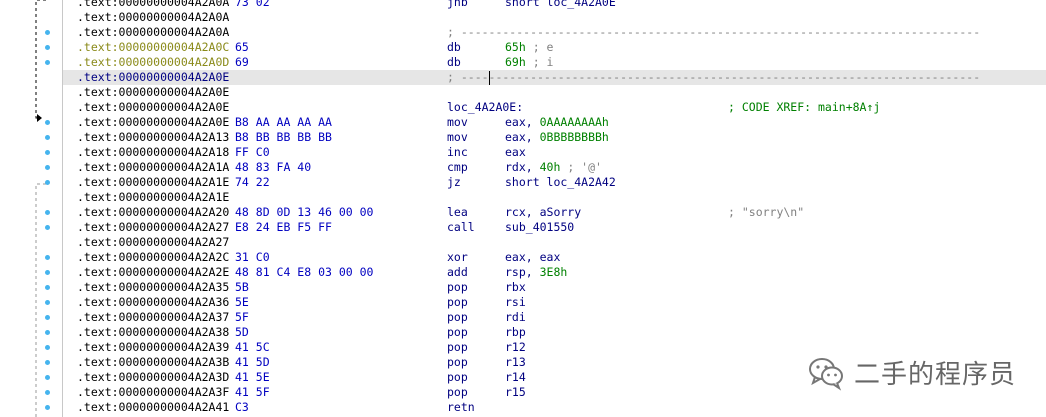 The height and width of the screenshot is (417, 1046). Describe the element at coordinates (554, 302) in the screenshot. I see `listing-line: .text:00000000004A2A36 5E pop rsi` at that location.